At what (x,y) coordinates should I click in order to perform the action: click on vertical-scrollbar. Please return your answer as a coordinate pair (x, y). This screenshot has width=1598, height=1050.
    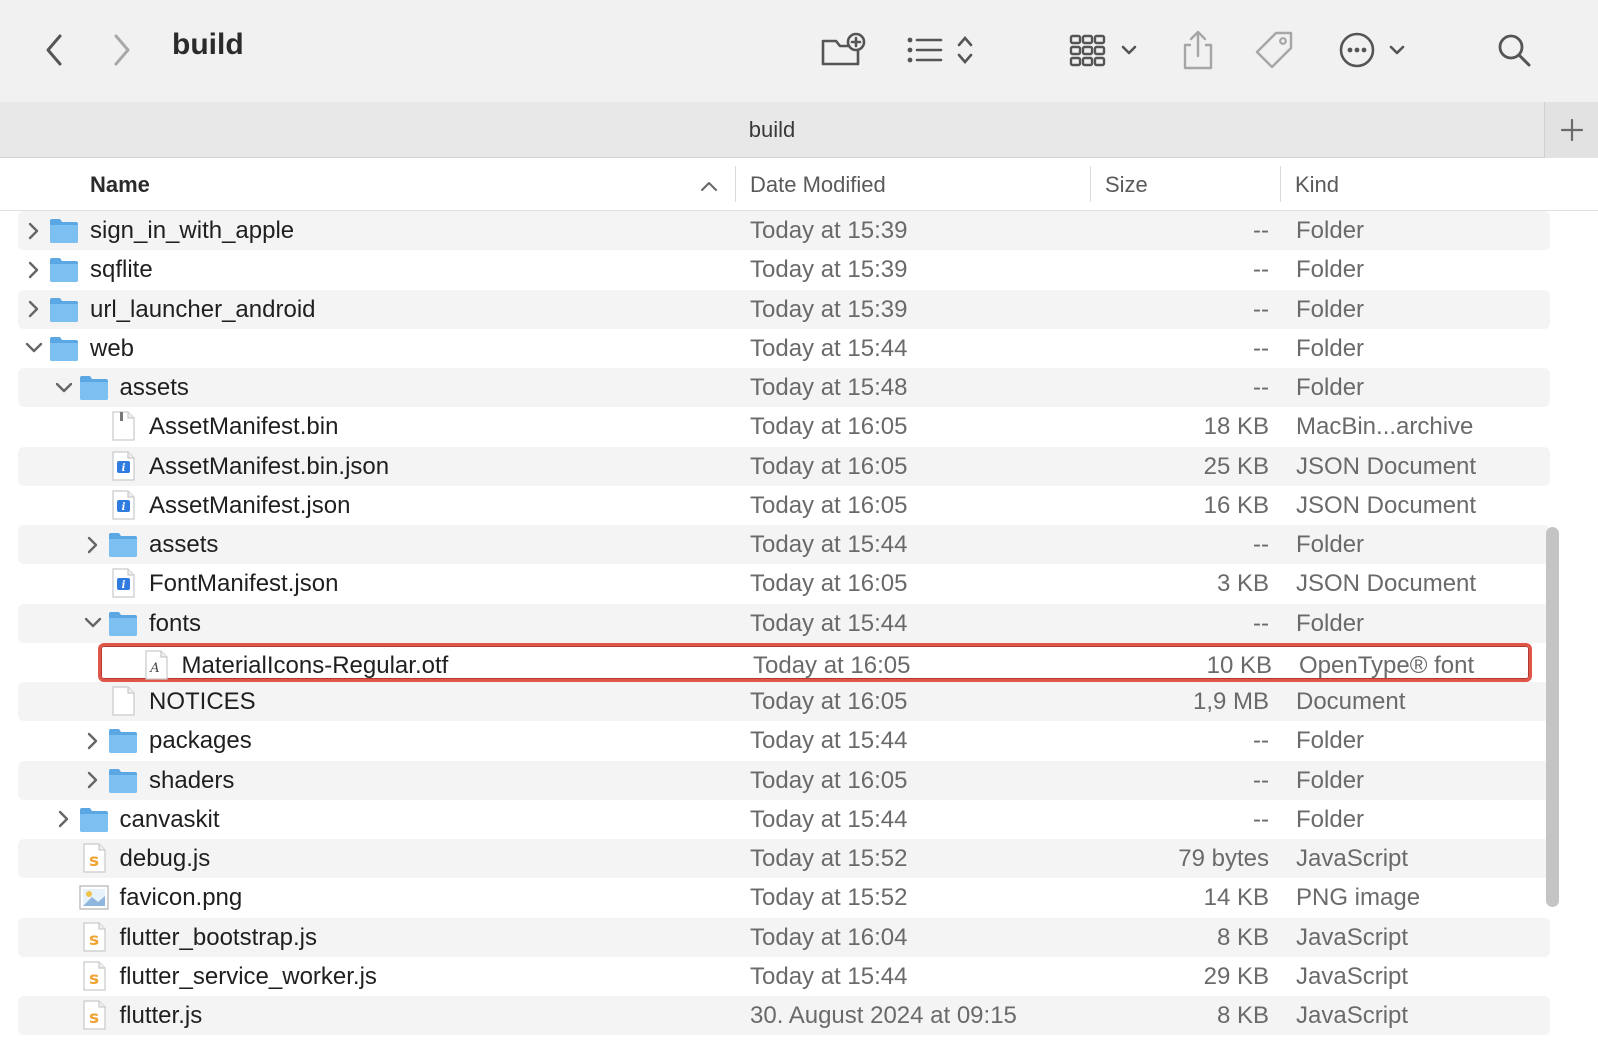
    Looking at the image, I should click on (1549, 630).